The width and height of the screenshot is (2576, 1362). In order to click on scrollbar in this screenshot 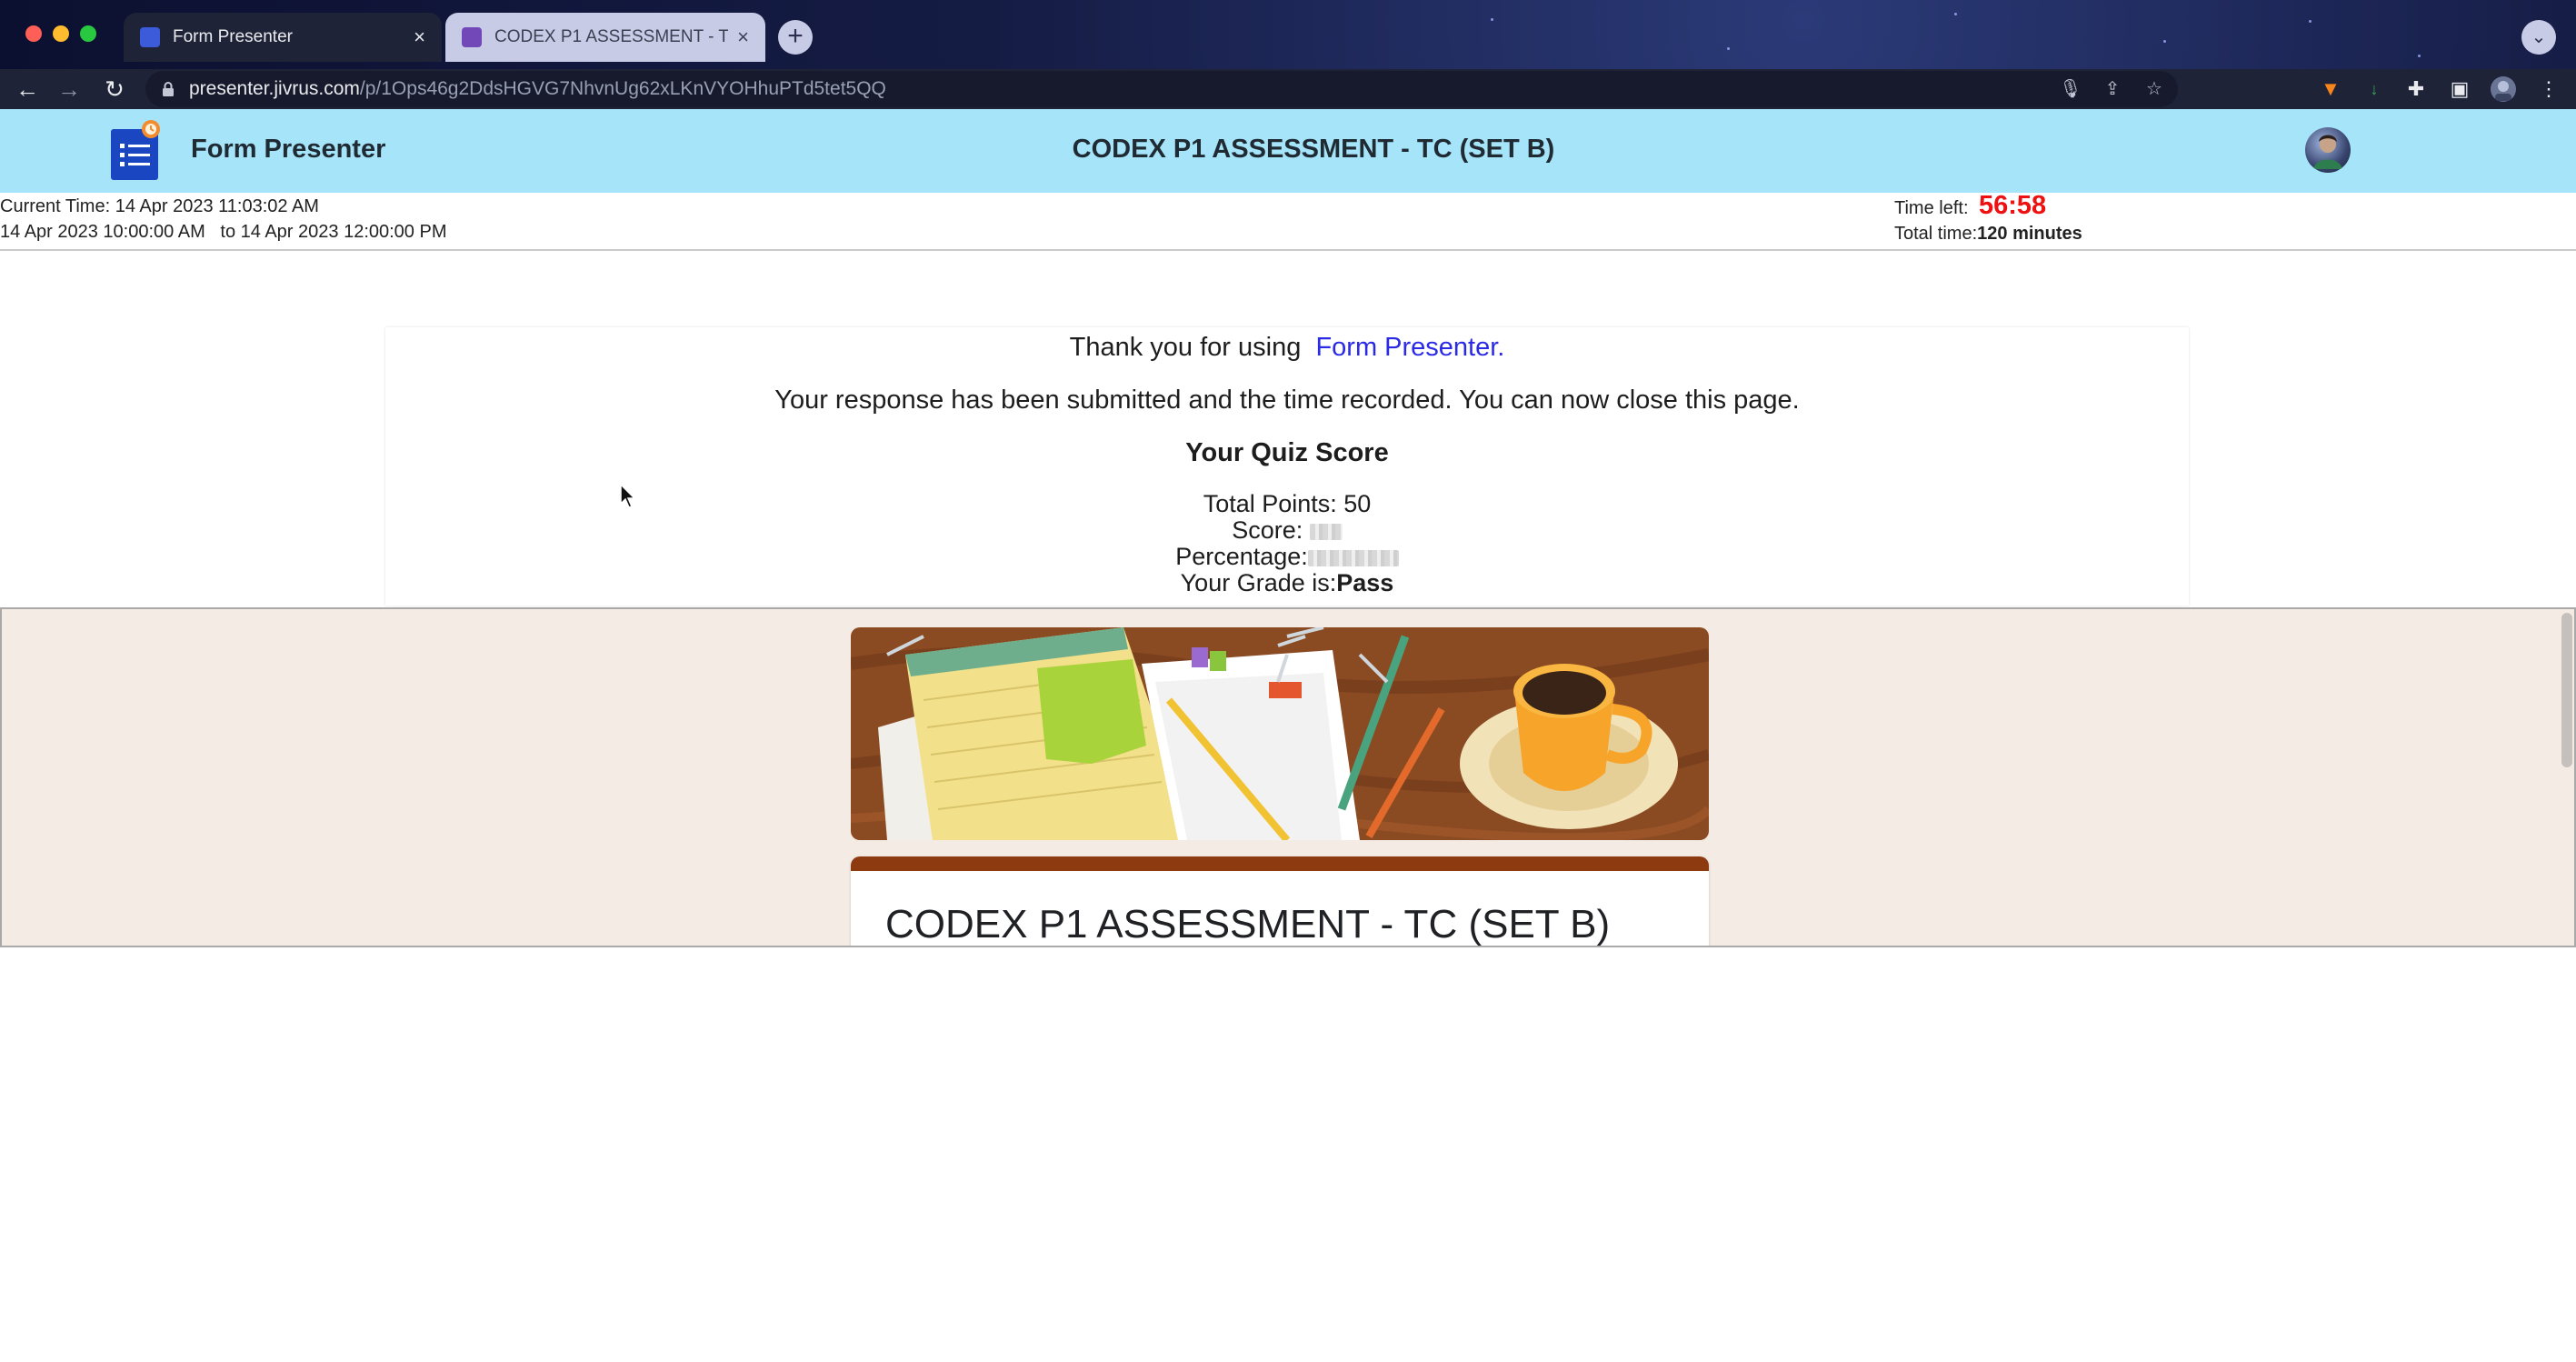, I will do `click(2566, 690)`.